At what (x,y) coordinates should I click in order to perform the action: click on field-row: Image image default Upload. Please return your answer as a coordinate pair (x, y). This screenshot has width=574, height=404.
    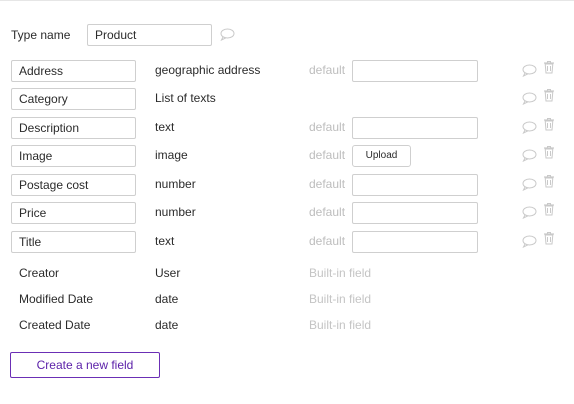
    Looking at the image, I should click on (287, 157).